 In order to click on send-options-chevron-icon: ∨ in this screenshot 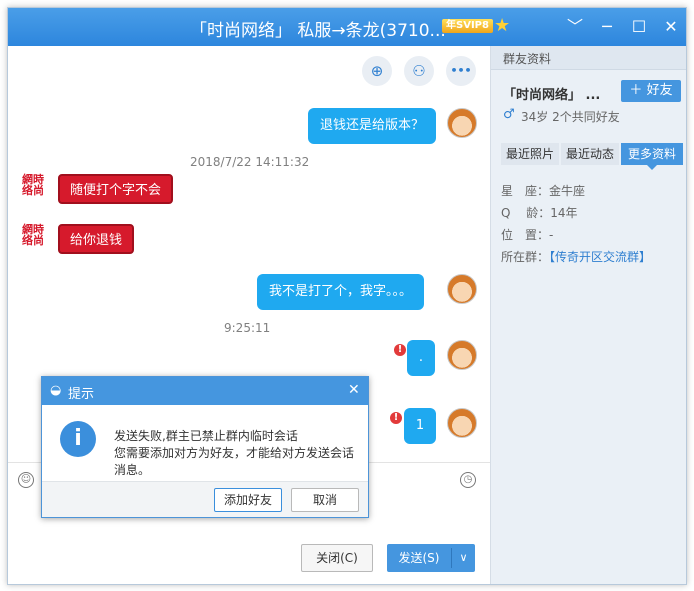, I will do `click(463, 558)`.